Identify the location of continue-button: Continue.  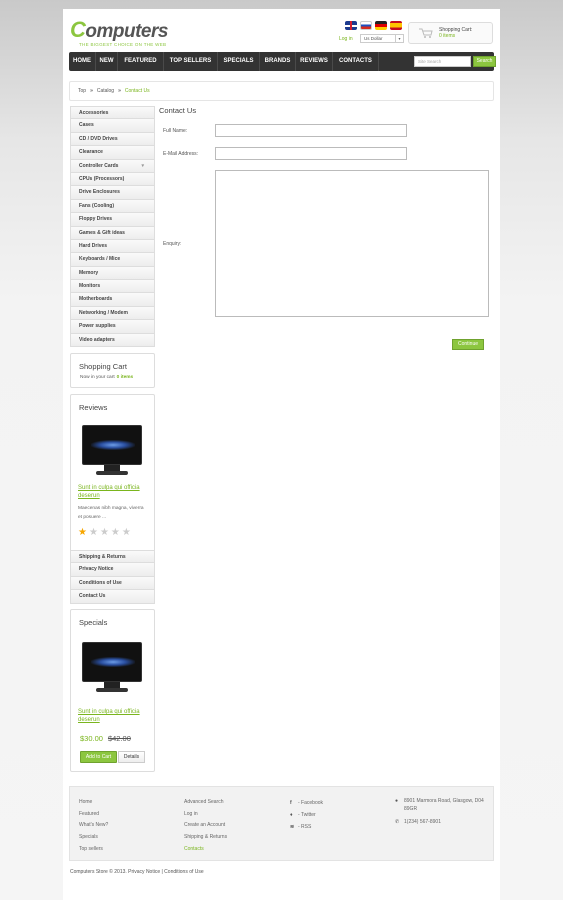
(468, 344).